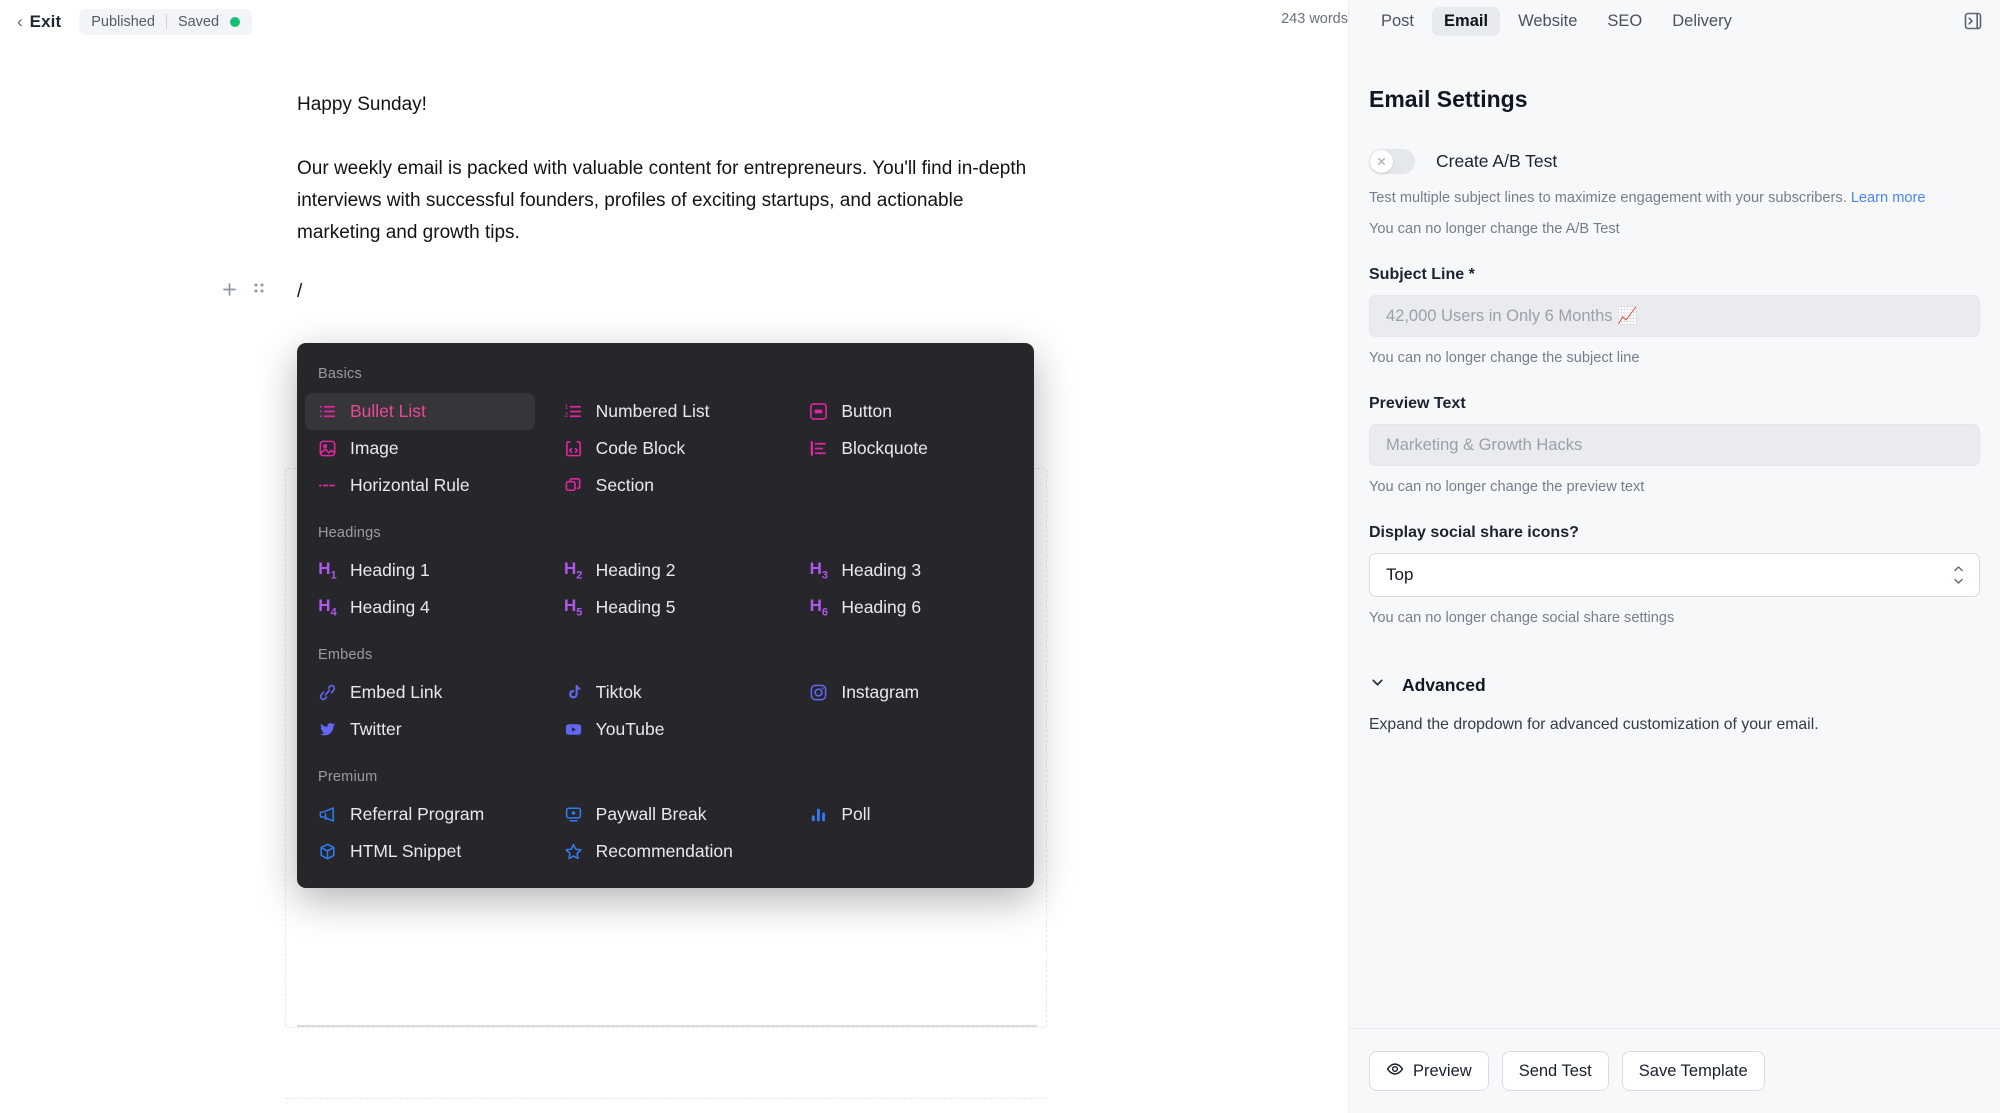 This screenshot has height=1113, width=2000. I want to click on paywall-icon, so click(573, 814).